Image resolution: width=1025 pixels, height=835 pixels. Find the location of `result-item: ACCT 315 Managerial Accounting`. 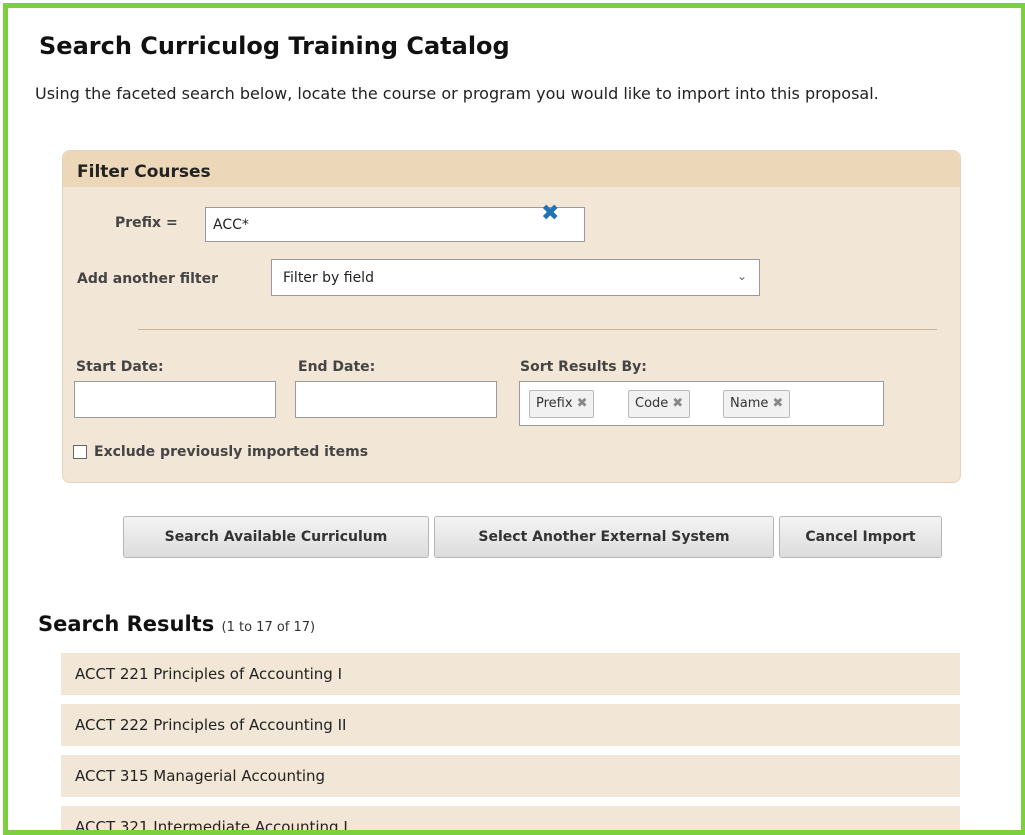

result-item: ACCT 315 Managerial Accounting is located at coordinates (510, 776).